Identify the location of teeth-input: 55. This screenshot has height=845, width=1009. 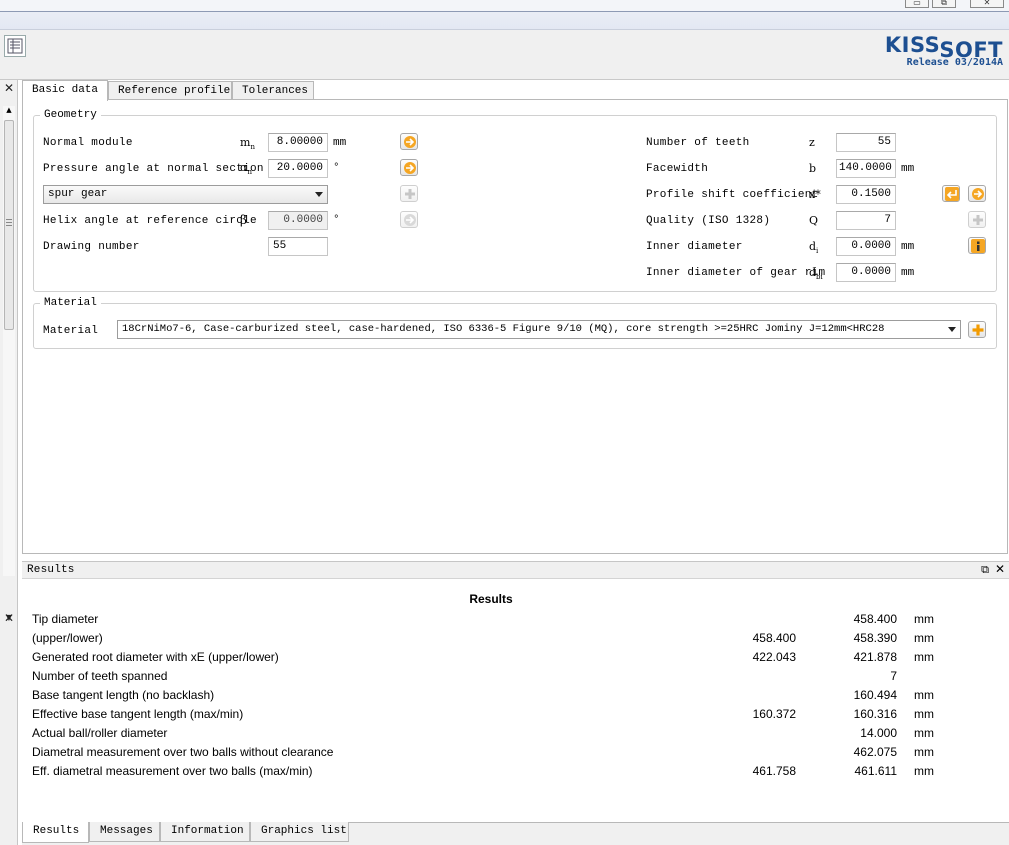
(866, 142).